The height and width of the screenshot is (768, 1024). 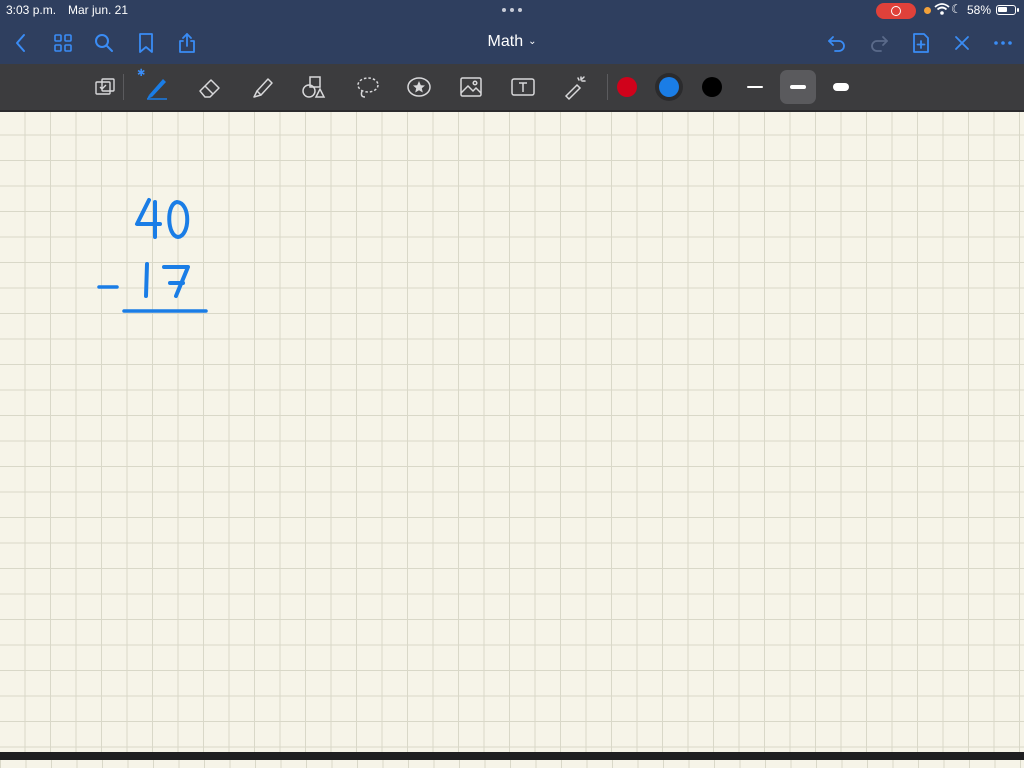 What do you see at coordinates (879, 43) in the screenshot?
I see `redo-icon` at bounding box center [879, 43].